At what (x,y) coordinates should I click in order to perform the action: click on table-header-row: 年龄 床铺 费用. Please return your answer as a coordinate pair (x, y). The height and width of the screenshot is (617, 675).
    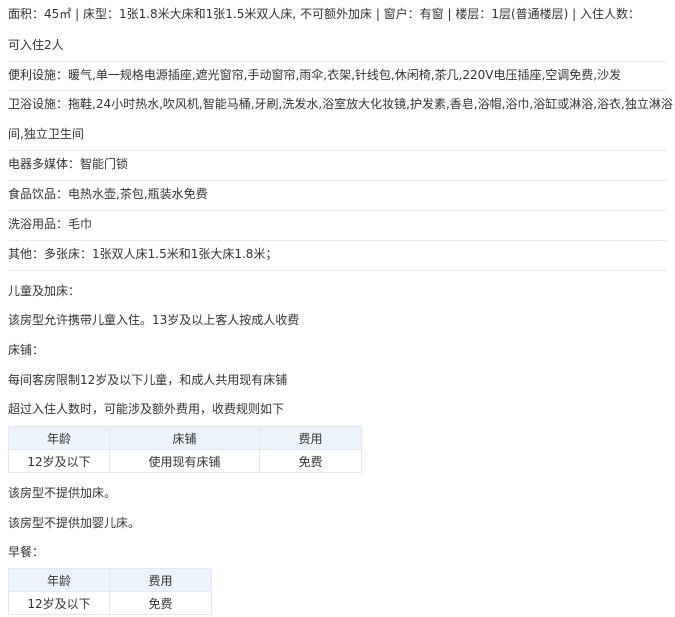
    Looking at the image, I should click on (185, 438).